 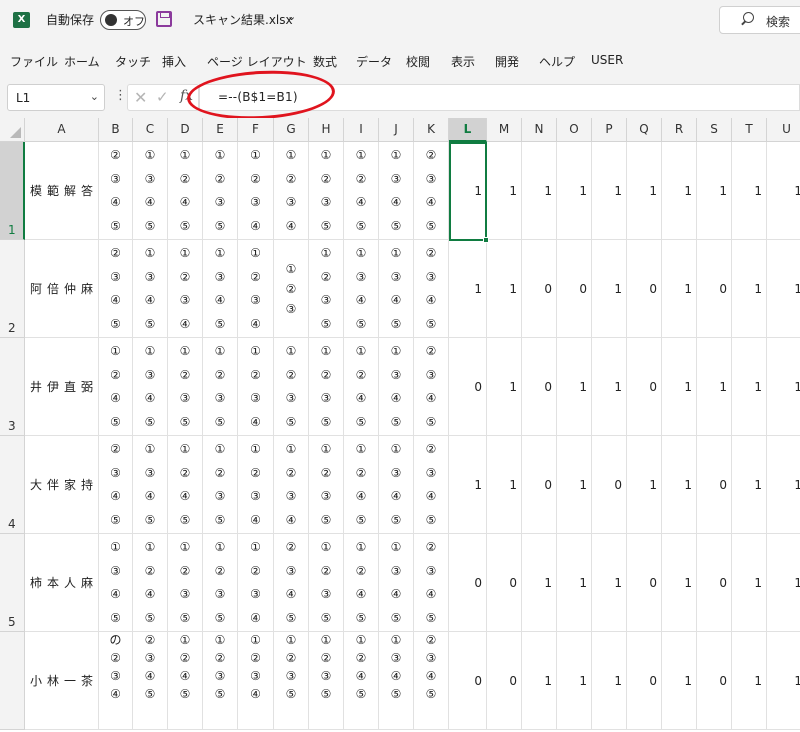 What do you see at coordinates (62, 130) in the screenshot?
I see `column-header-a: A` at bounding box center [62, 130].